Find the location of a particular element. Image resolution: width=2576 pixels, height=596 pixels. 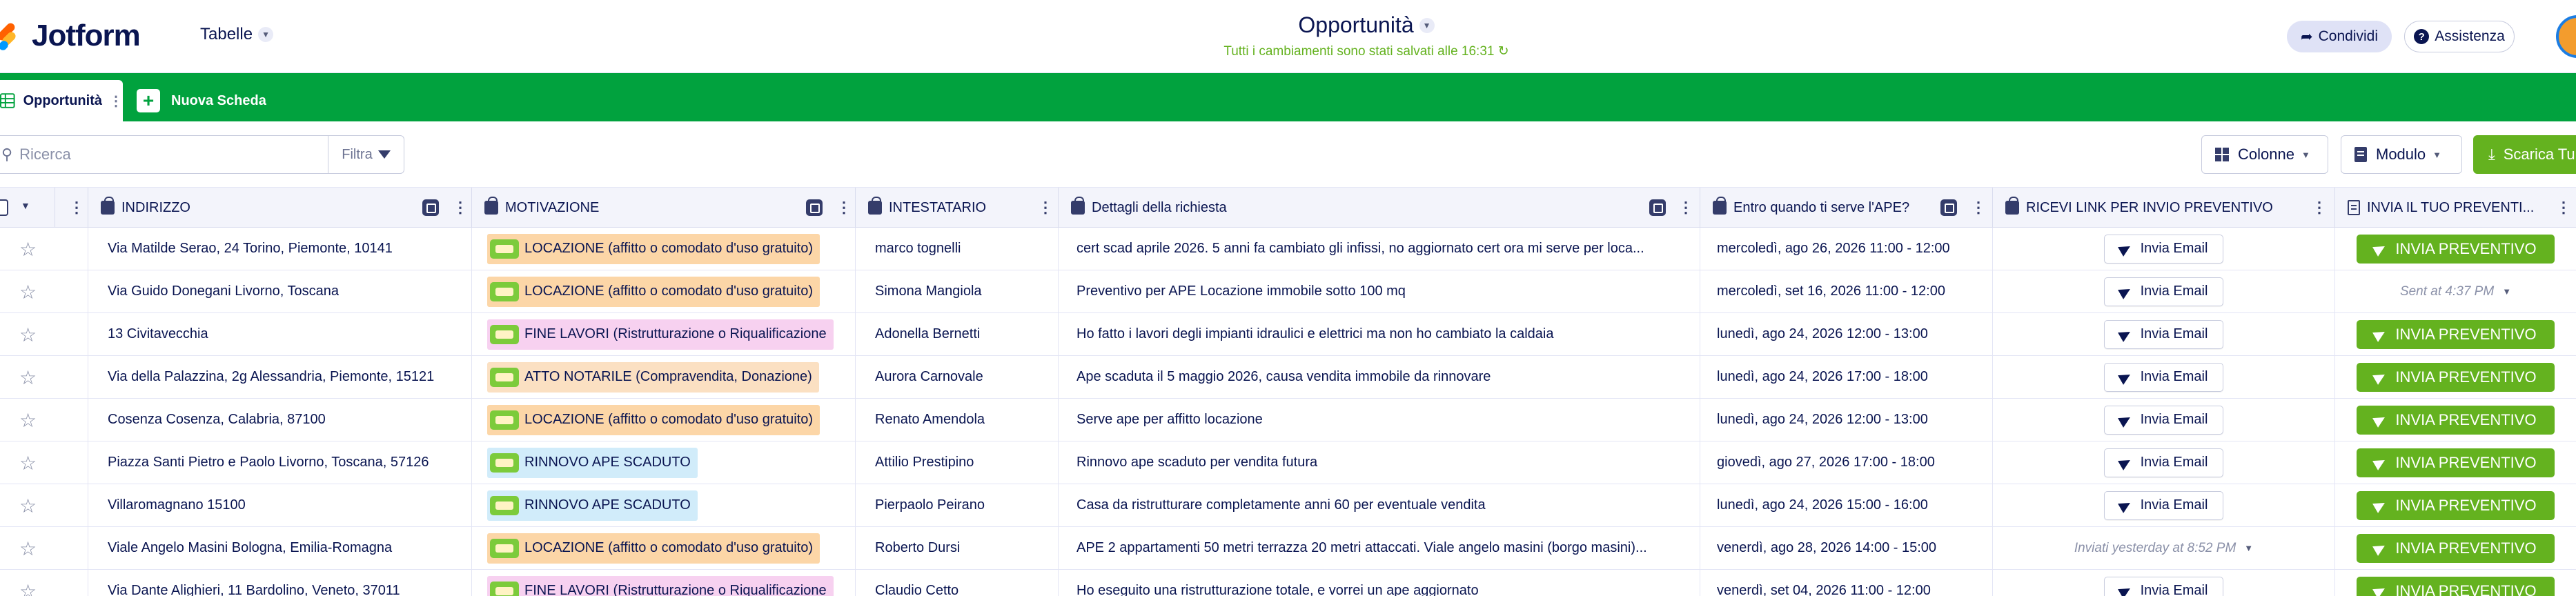

indirizzo-cell: Cosenza Cosenza, Calabria, 87100 is located at coordinates (280, 420).